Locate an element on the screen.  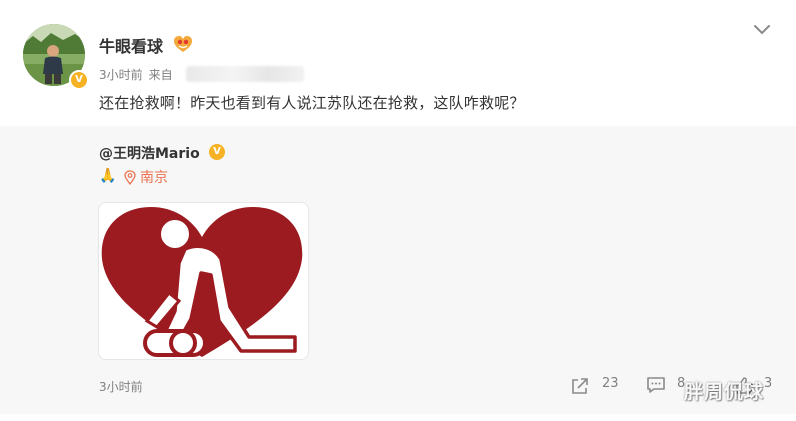
chevron-down-icon is located at coordinates (762, 30).